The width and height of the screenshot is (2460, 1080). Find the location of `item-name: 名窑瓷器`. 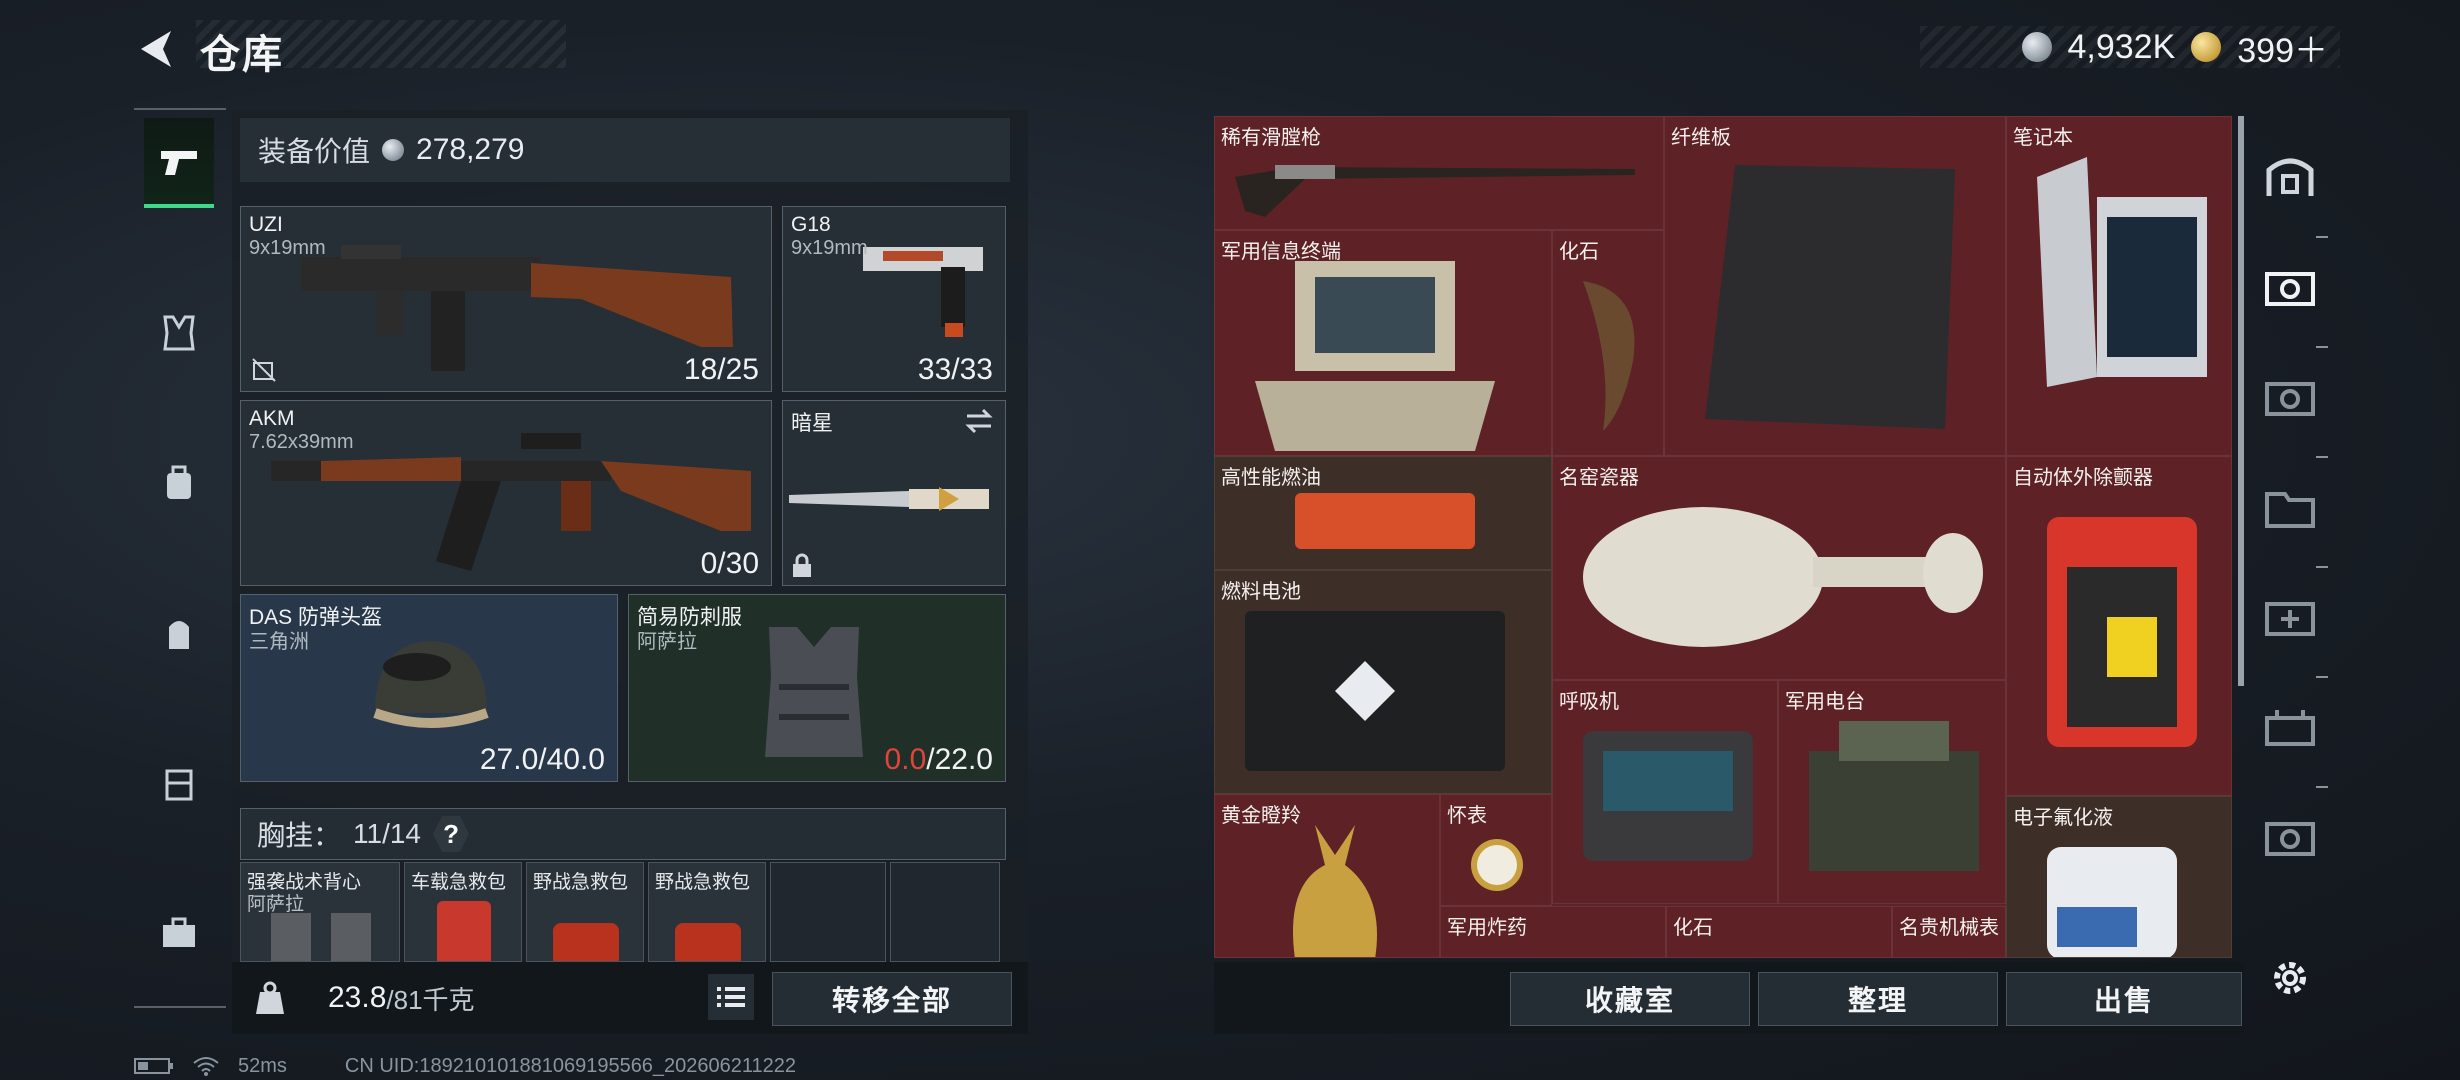

item-name: 名窑瓷器 is located at coordinates (1599, 478).